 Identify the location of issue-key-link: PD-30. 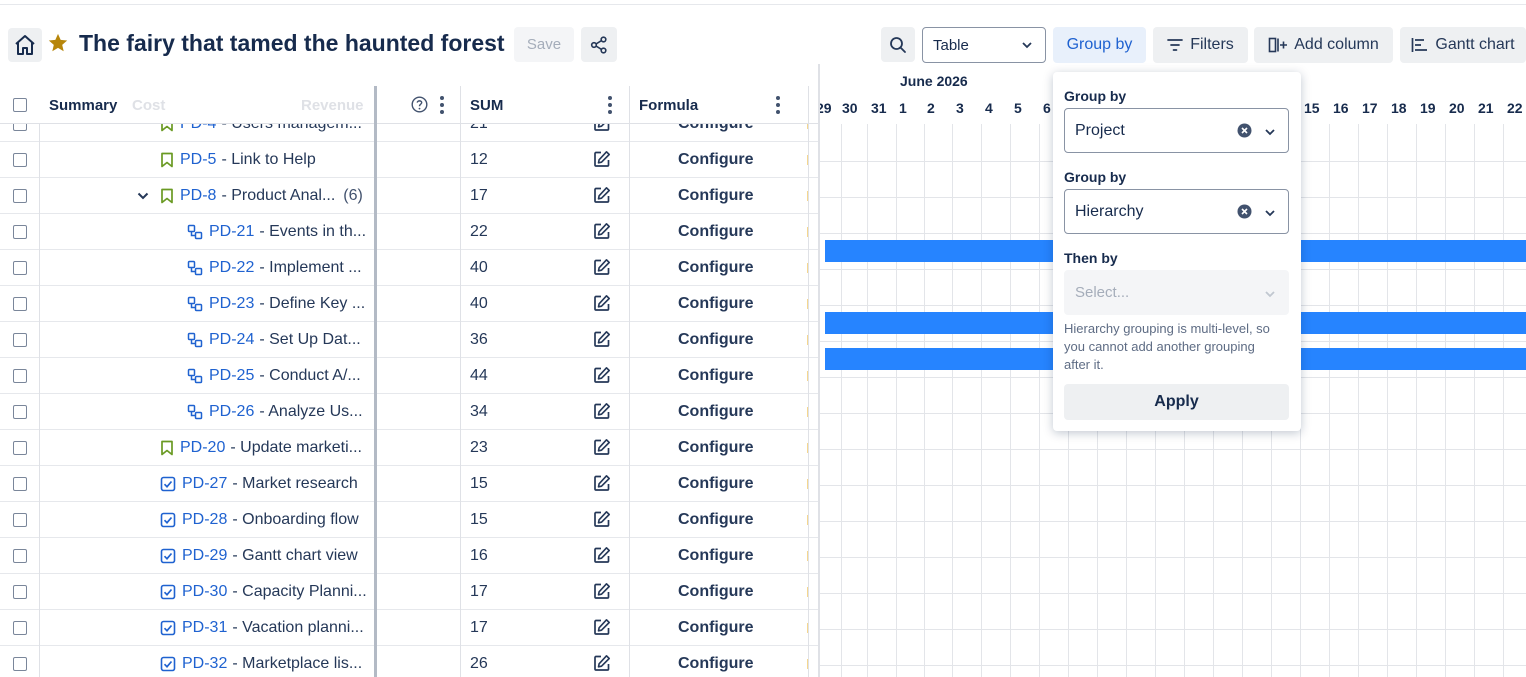
(204, 592).